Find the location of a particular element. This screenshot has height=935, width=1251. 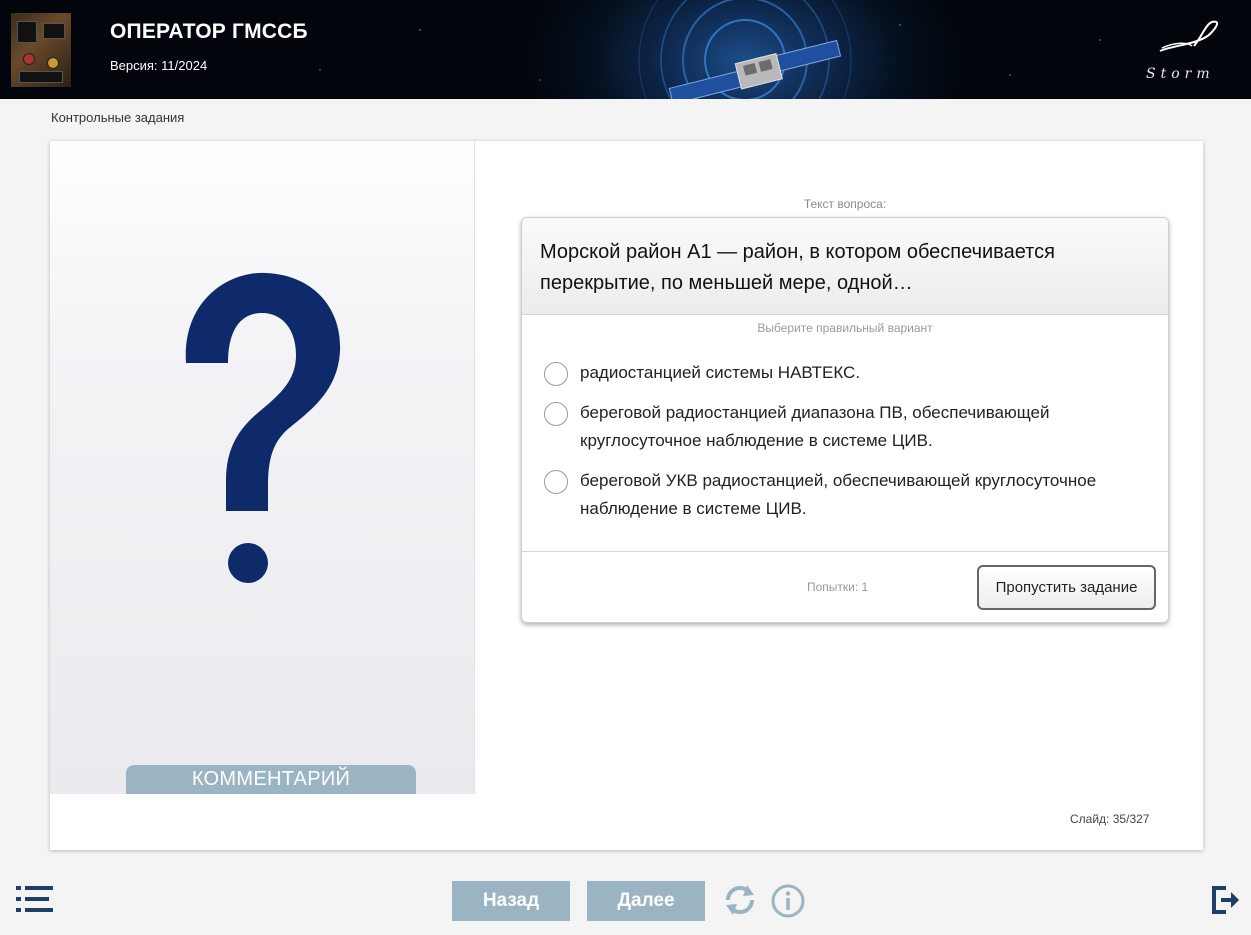

answer-option-label: радиостанцией системы НАВТЕКС. is located at coordinates (720, 372).